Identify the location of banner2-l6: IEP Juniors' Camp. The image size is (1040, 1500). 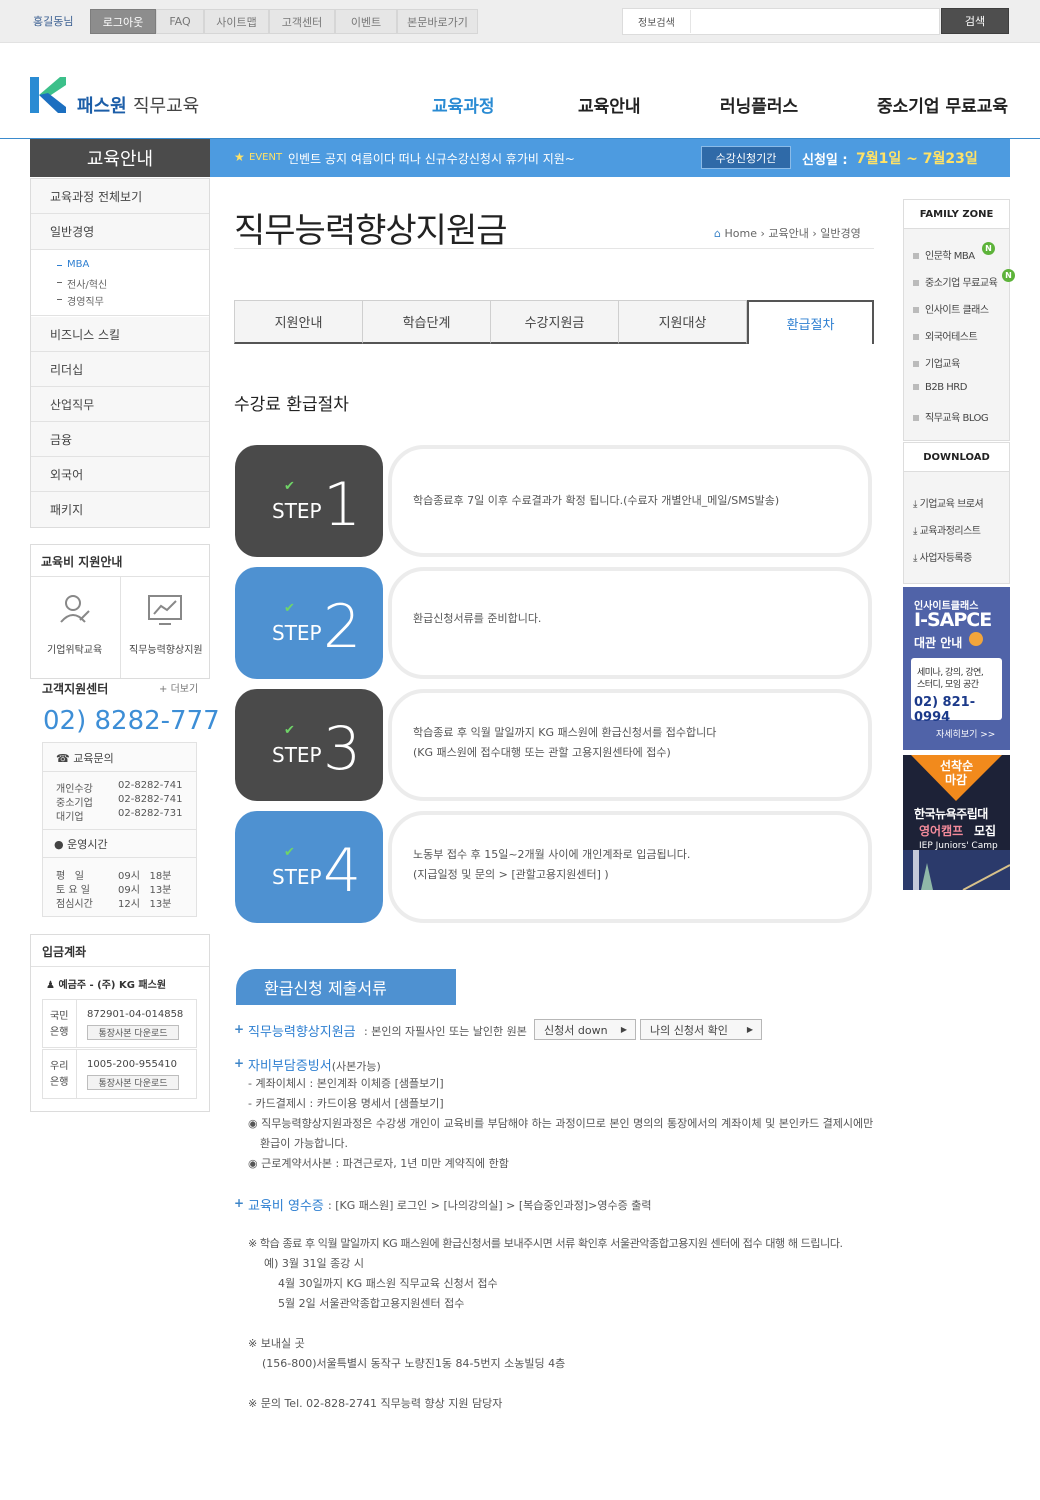
(958, 846).